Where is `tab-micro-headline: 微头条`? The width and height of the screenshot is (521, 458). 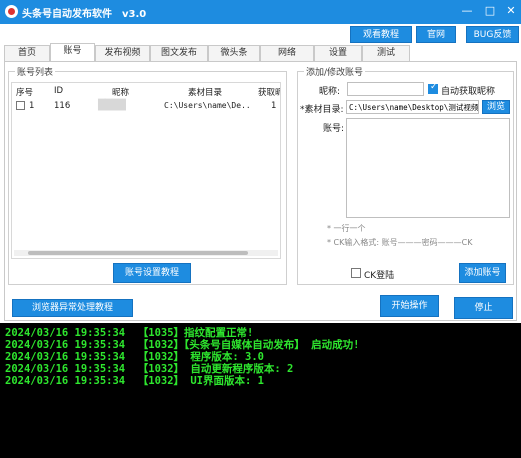 tab-micro-headline: 微头条 is located at coordinates (234, 53).